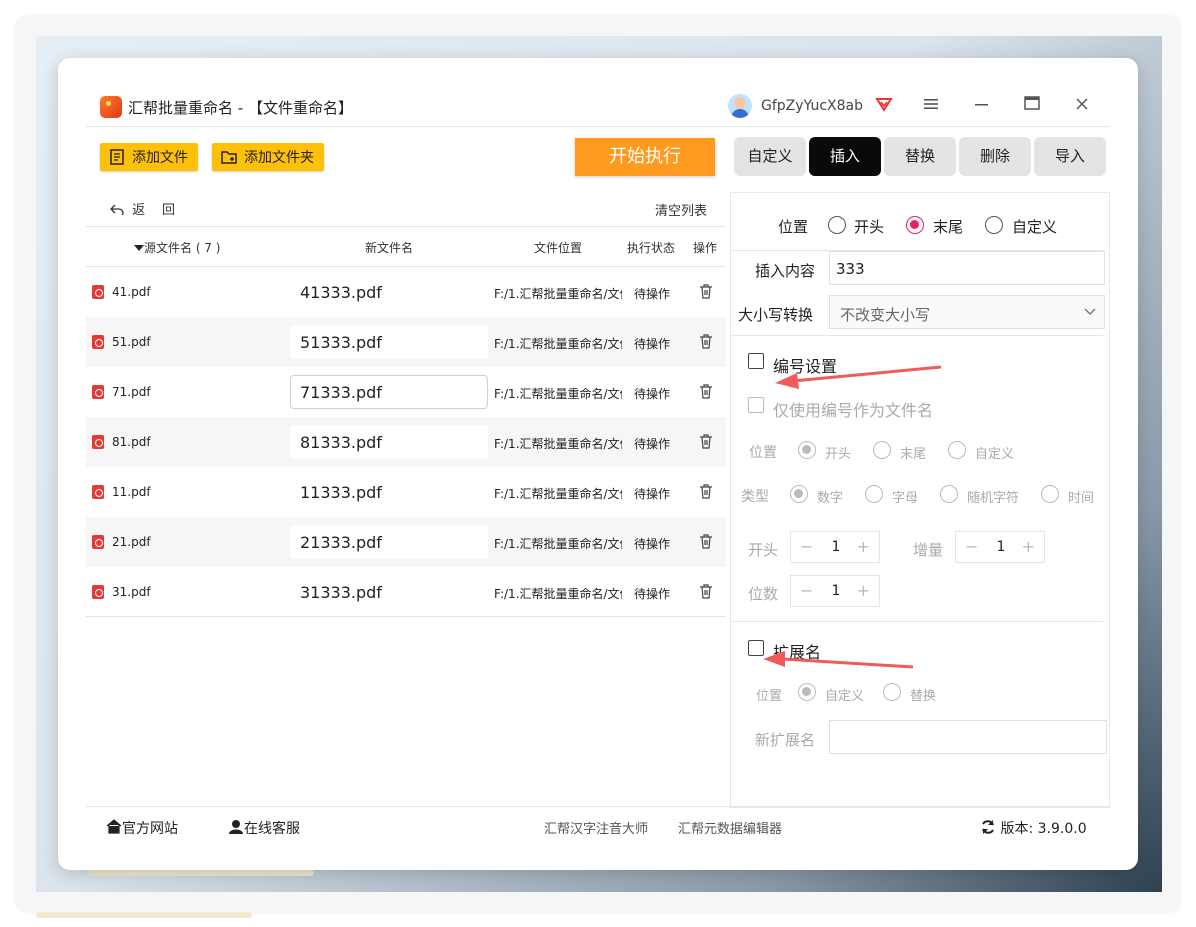  I want to click on column-new-name: 新文件名, so click(389, 248).